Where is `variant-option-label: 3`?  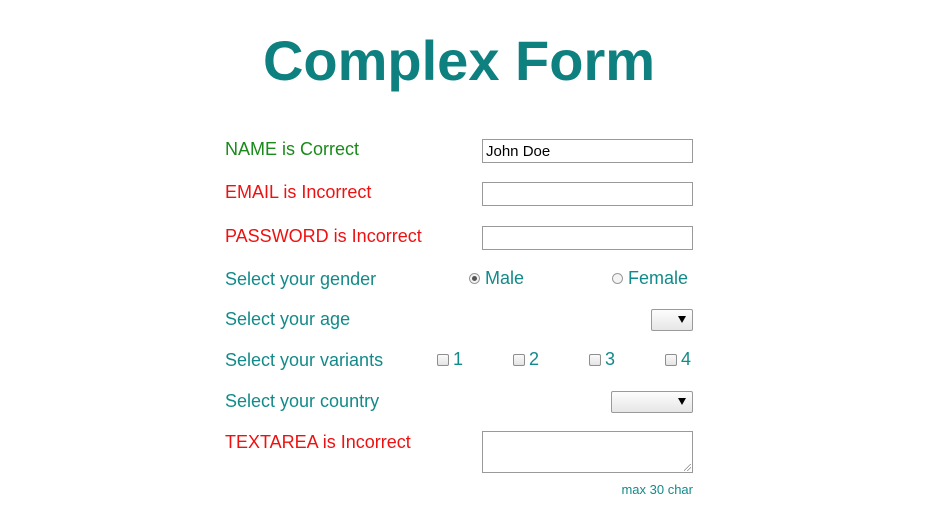
variant-option-label: 3 is located at coordinates (610, 359).